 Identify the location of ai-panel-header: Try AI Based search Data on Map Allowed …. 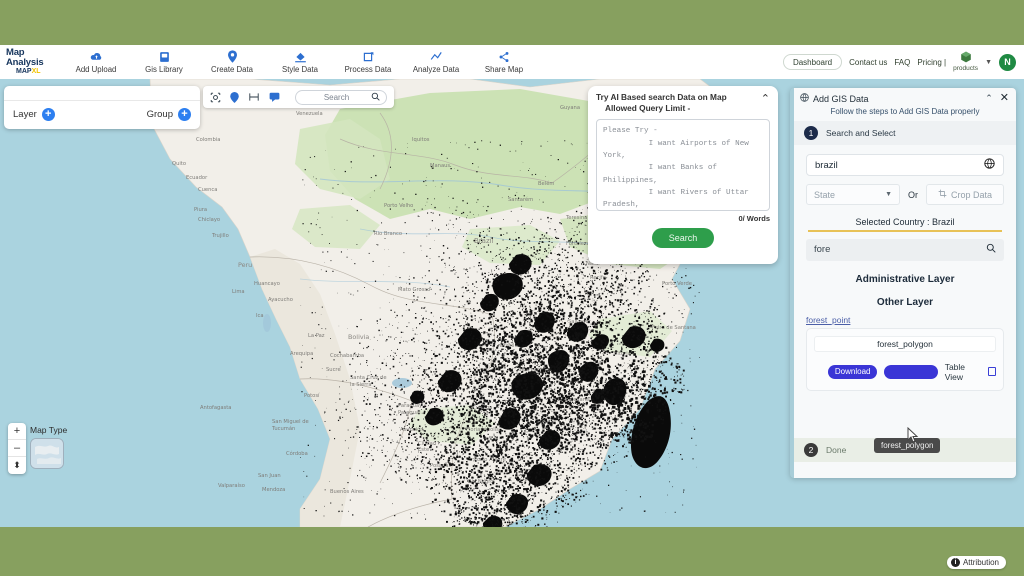
(683, 103).